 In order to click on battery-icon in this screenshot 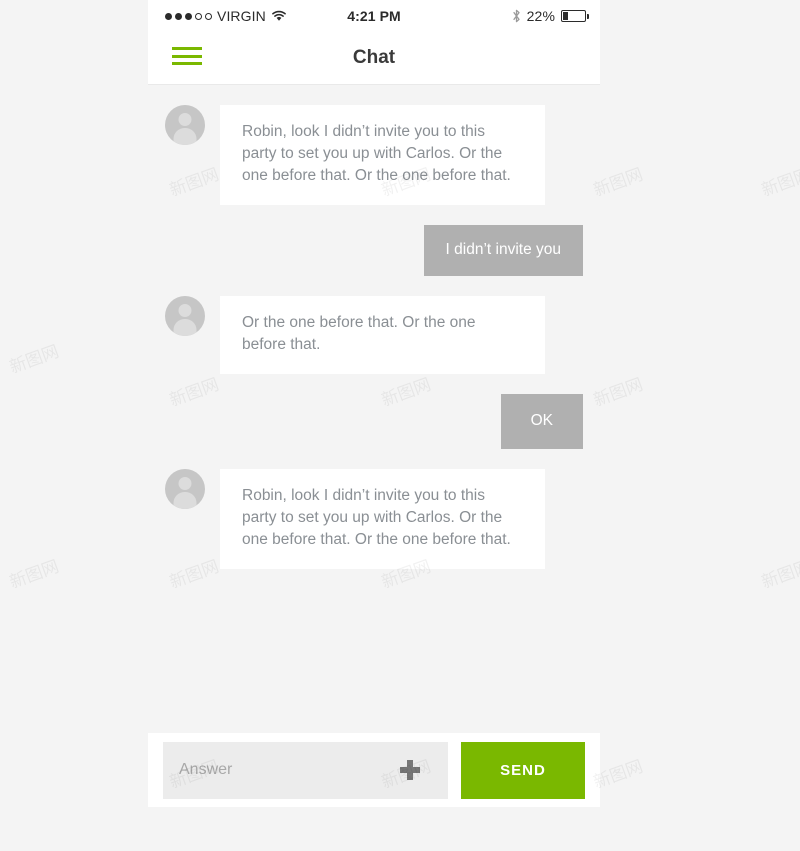, I will do `click(575, 16)`.